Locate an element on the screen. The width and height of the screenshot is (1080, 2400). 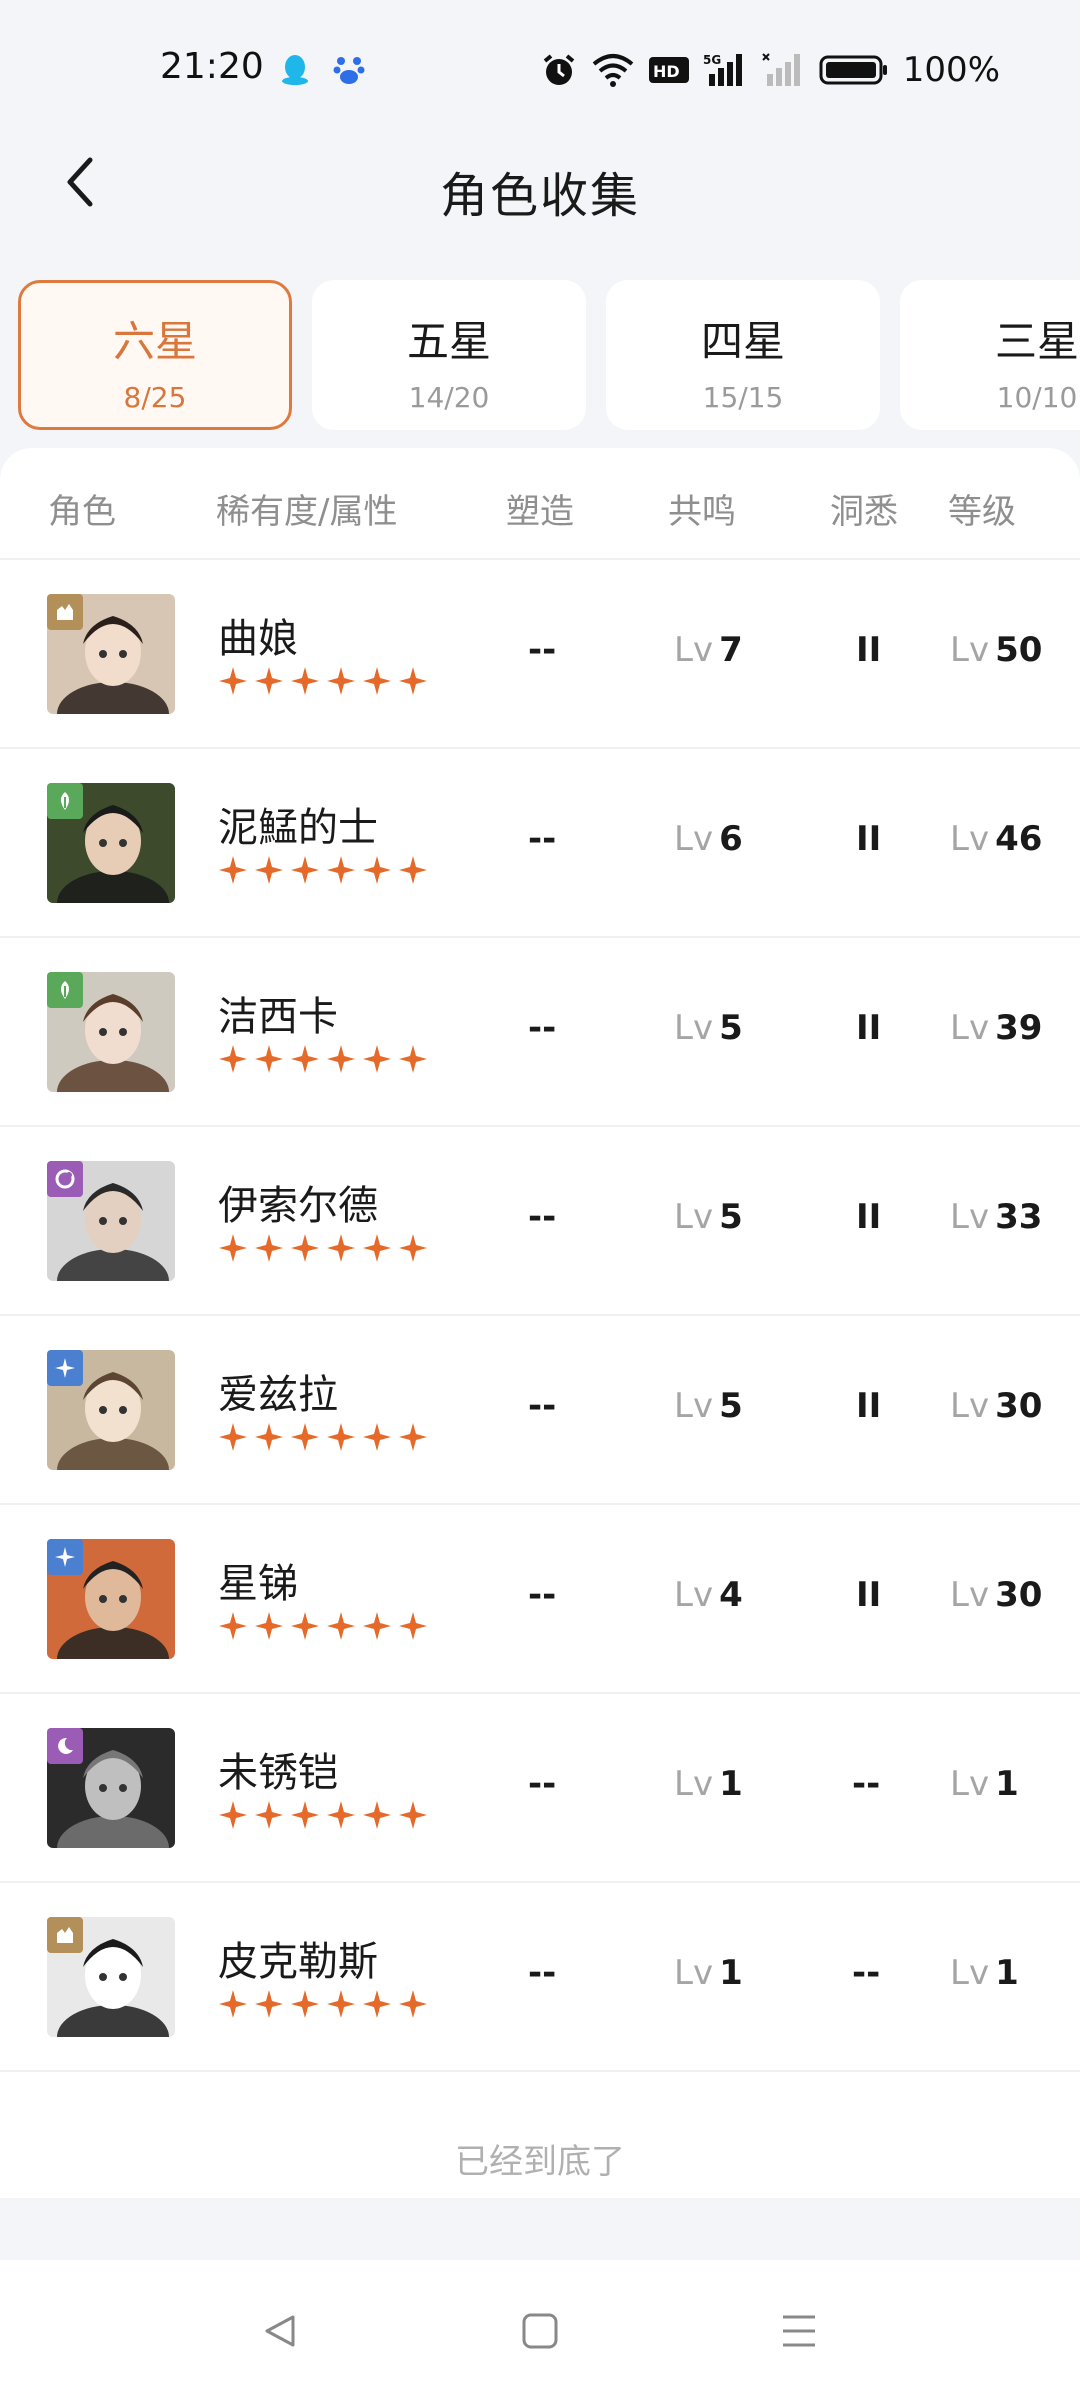
resonance-level: 5 is located at coordinates (731, 1217).